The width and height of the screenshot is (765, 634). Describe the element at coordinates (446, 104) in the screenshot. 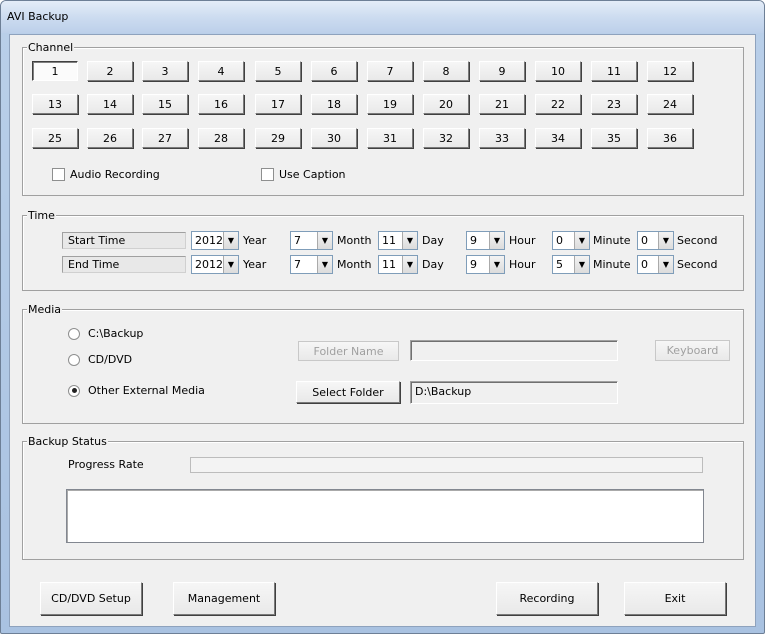

I see `channel-button-20: 20` at that location.